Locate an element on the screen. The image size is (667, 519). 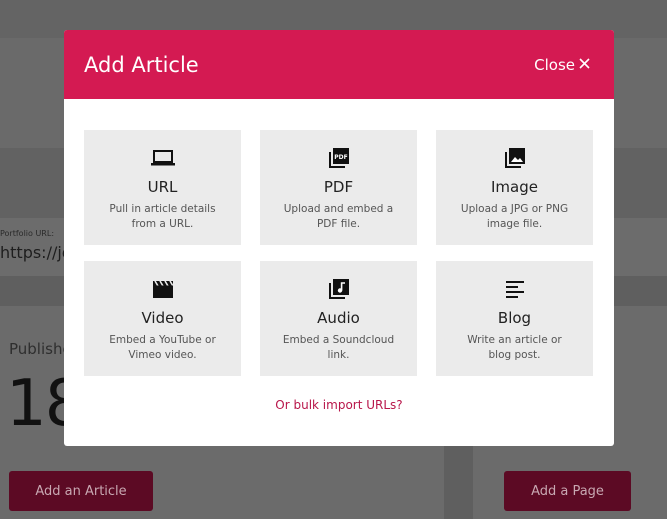
option-audio: Audio Embed a Soundcloud link. is located at coordinates (338, 318).